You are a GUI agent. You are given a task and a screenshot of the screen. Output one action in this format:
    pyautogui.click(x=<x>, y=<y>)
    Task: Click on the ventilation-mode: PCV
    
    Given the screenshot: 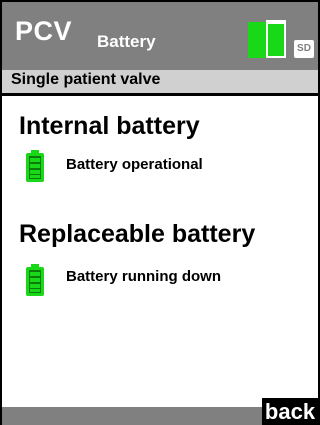 What is the action you would take?
    pyautogui.click(x=44, y=31)
    